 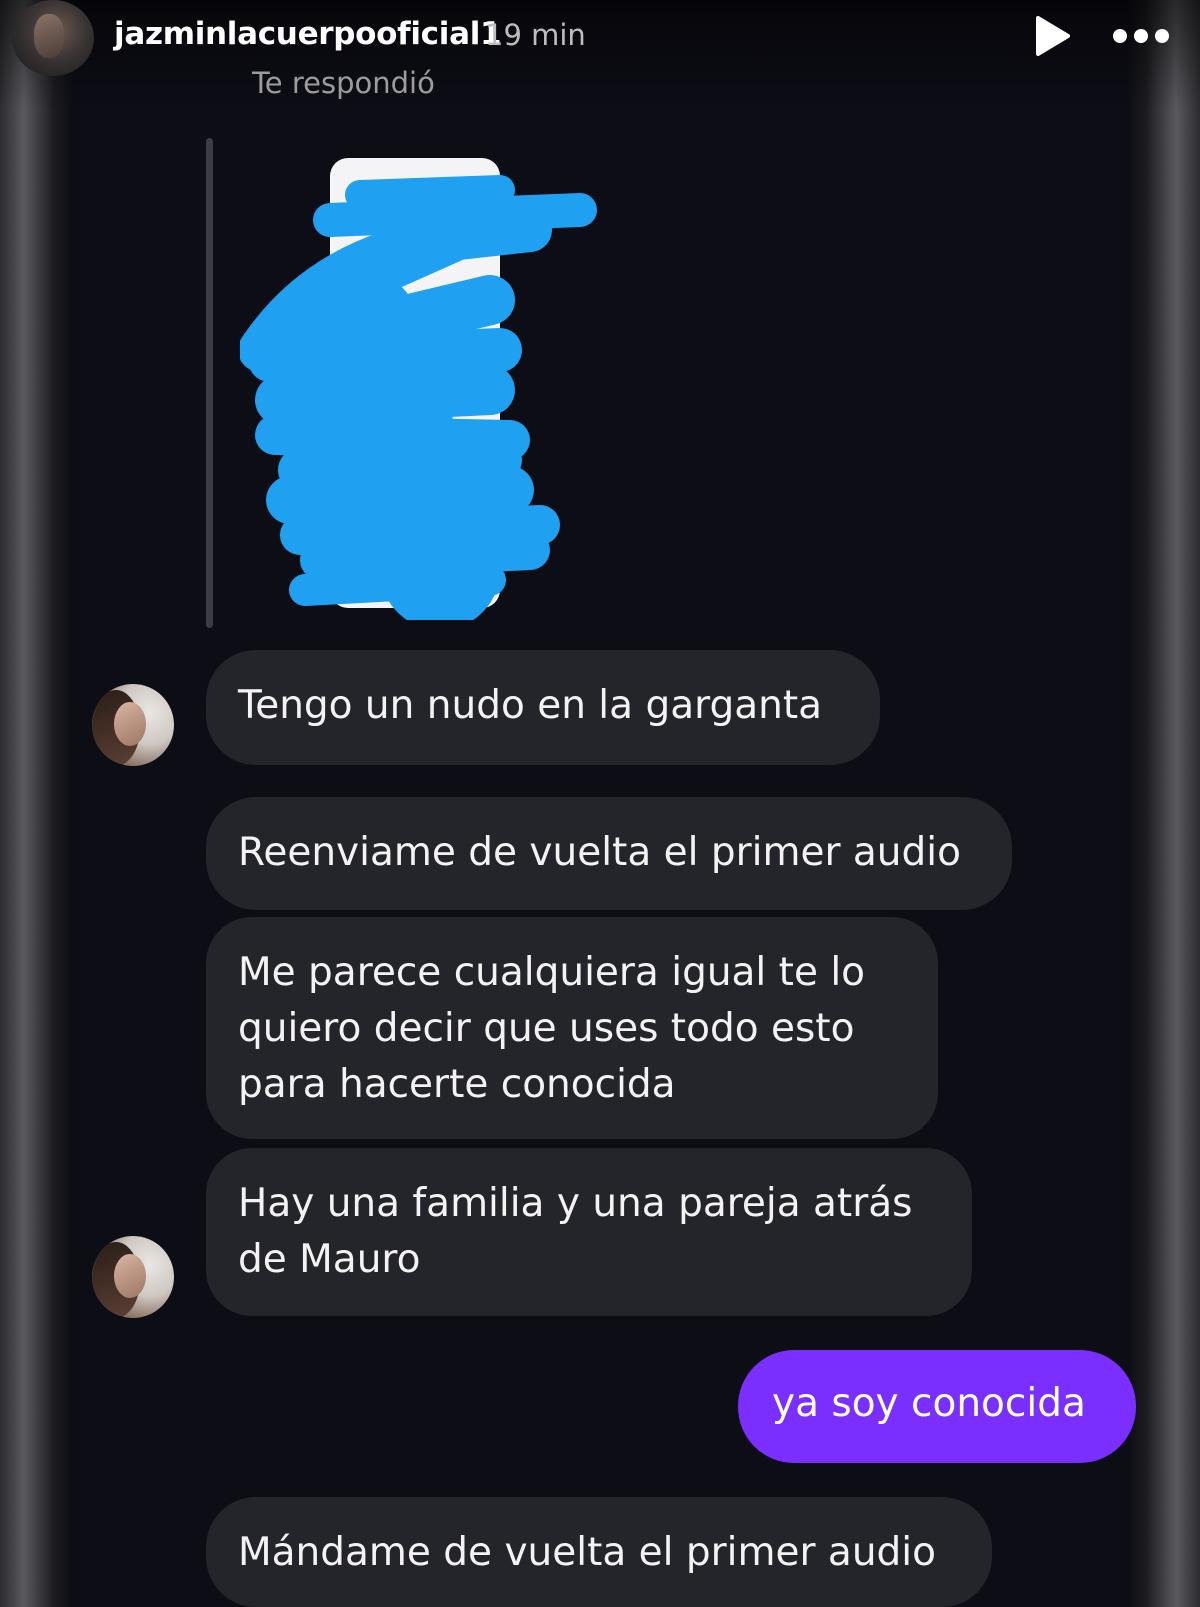 What do you see at coordinates (929, 1403) in the screenshot?
I see `message-text: ya soy conocida` at bounding box center [929, 1403].